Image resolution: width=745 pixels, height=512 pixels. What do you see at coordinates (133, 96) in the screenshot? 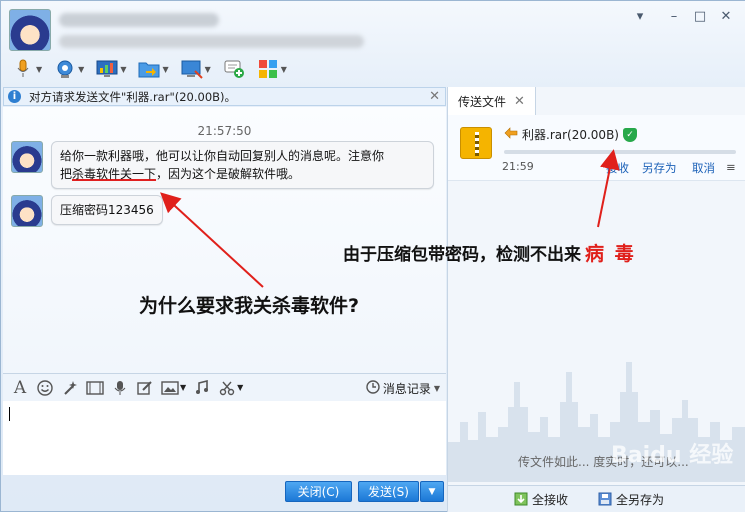
I see `notice-text: 对方请求发送文件"利器.rar"(20.00B)。` at bounding box center [133, 96].